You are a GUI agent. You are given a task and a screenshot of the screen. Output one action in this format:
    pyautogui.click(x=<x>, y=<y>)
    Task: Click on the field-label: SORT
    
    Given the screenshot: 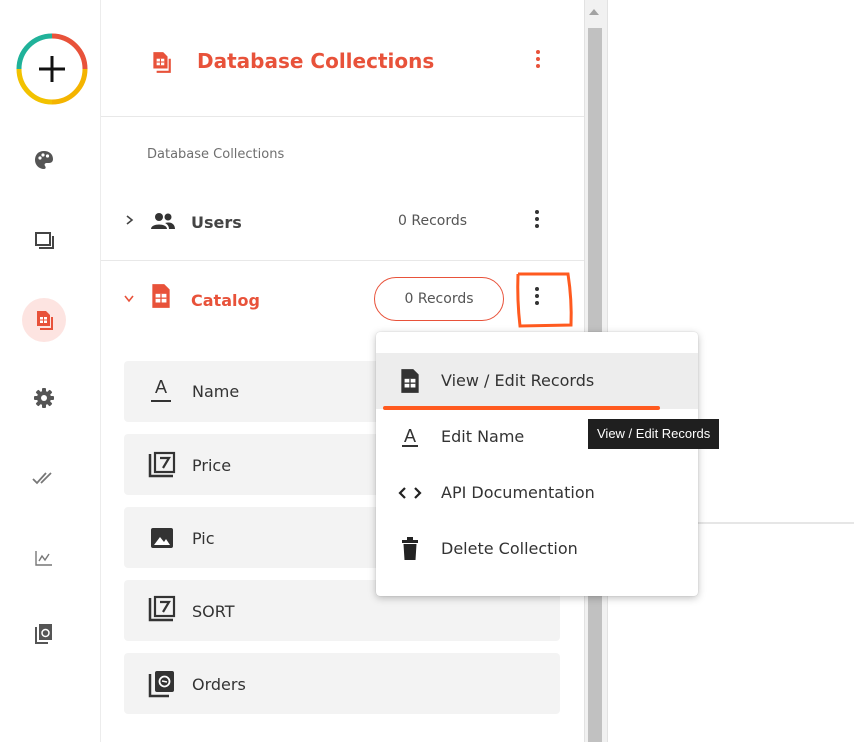 What is the action you would take?
    pyautogui.click(x=213, y=611)
    